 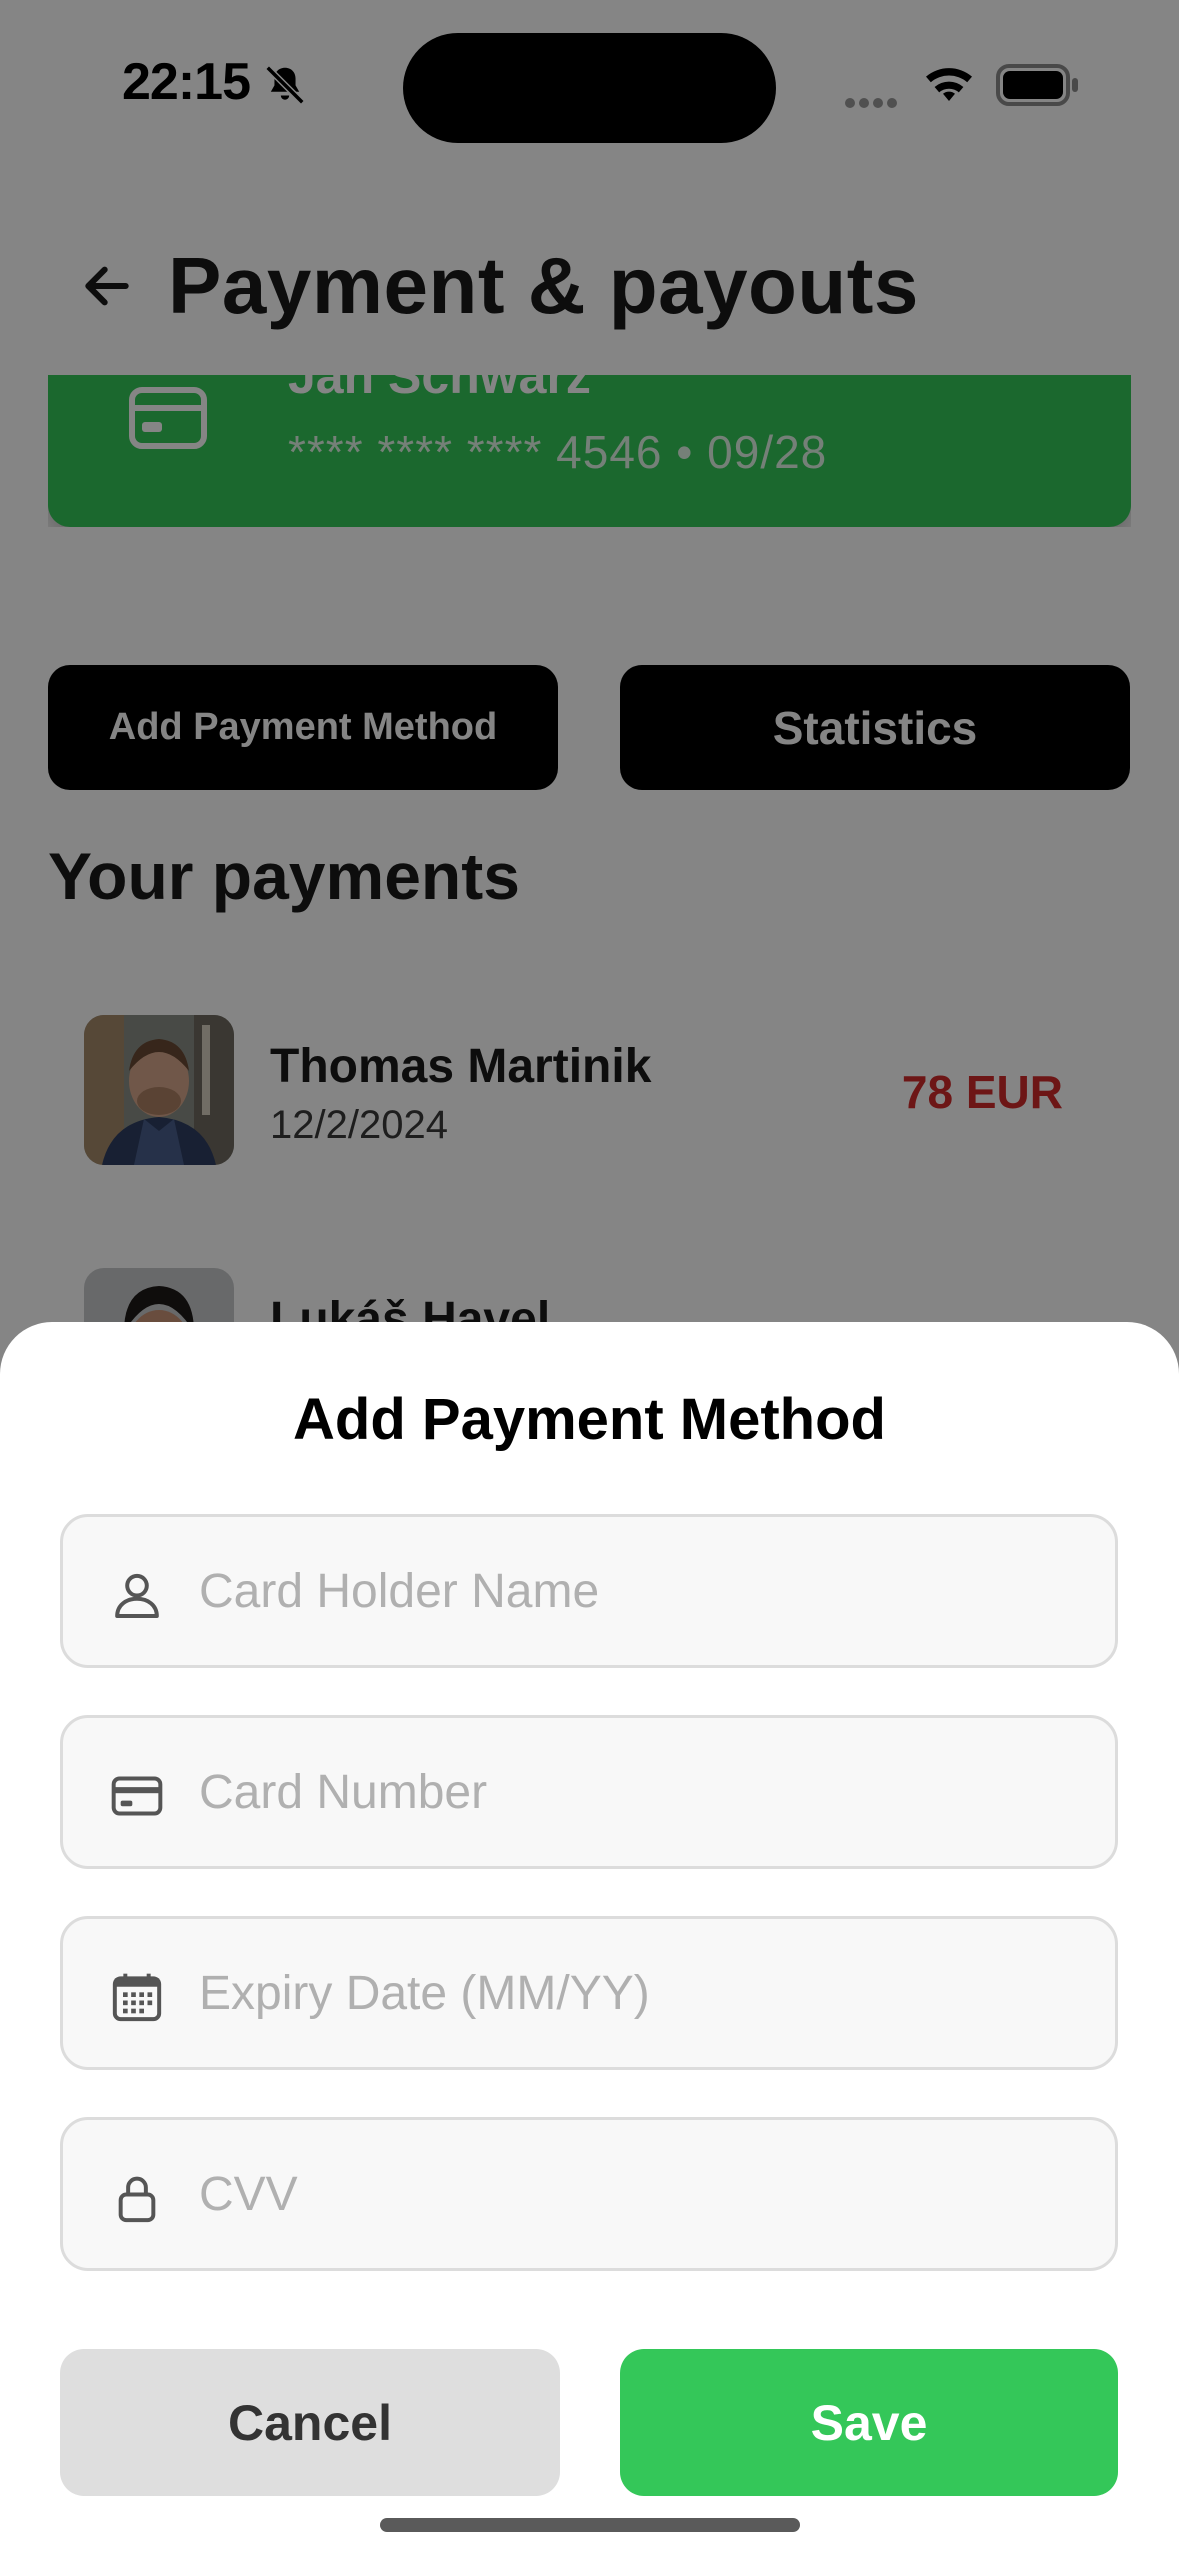 I want to click on lock-icon, so click(x=137, y=2199).